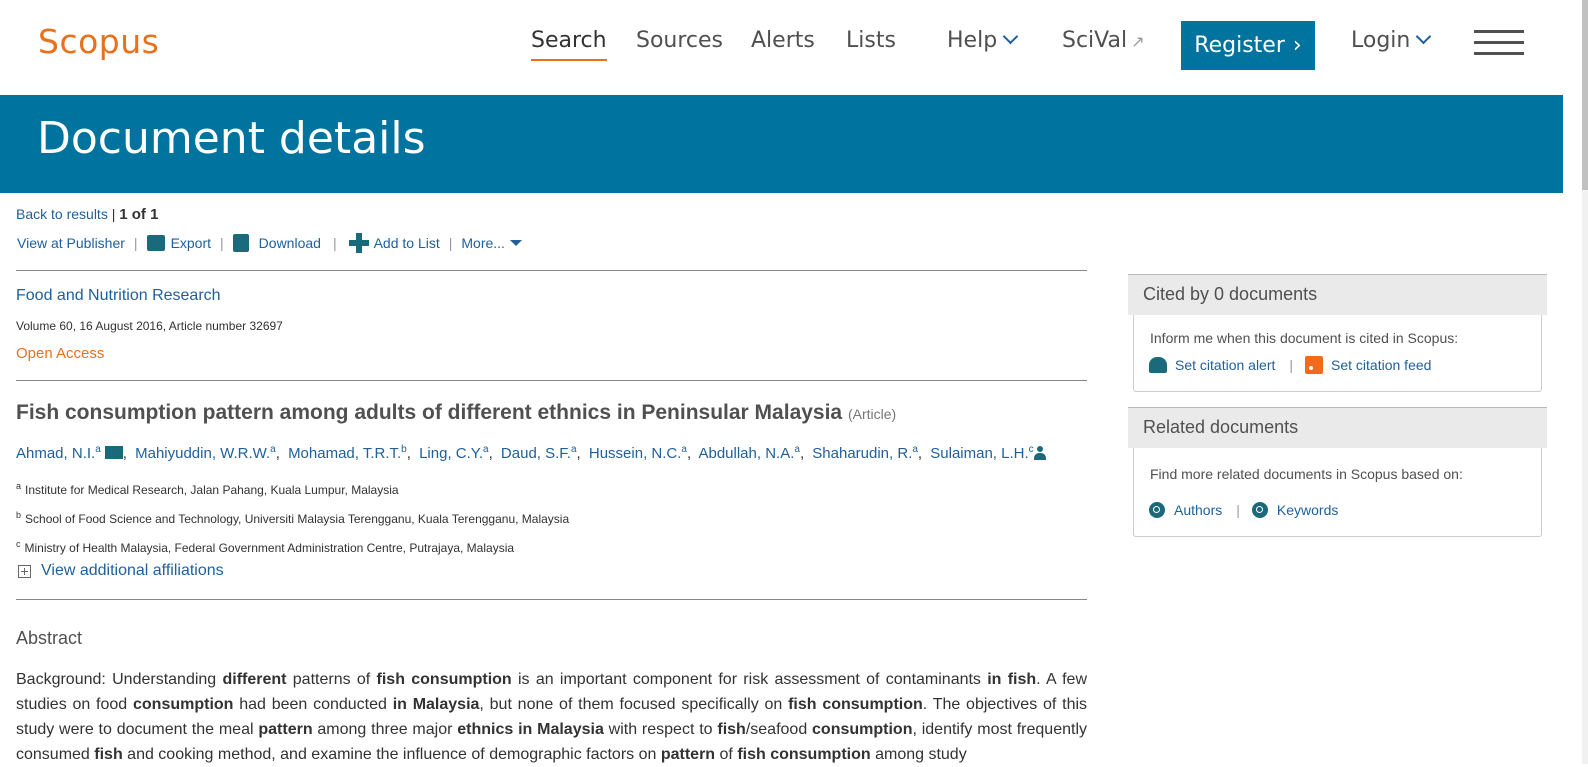 Image resolution: width=1588 pixels, height=767 pixels. I want to click on view-affiliations-label: View additional affiliations, so click(132, 570).